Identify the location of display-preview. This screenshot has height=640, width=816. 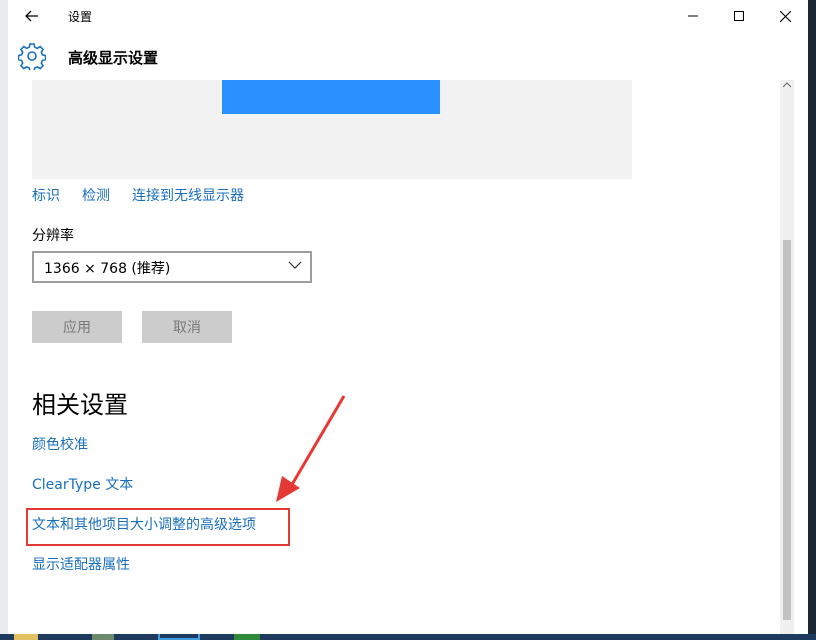
(332, 129).